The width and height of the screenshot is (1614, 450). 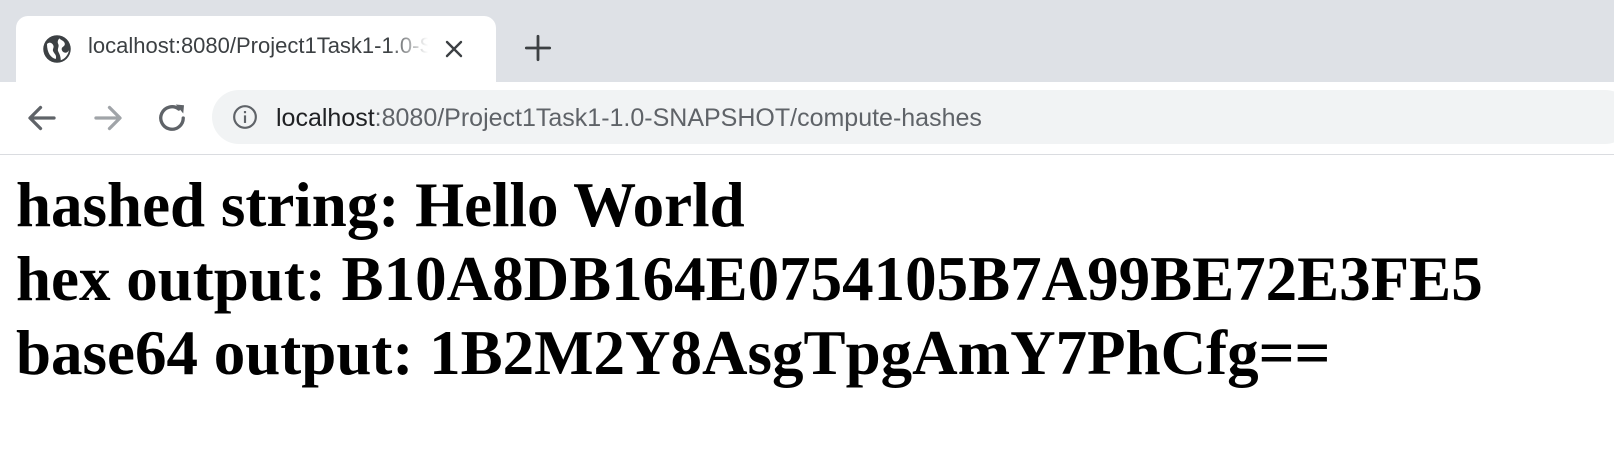 I want to click on reload-icon, so click(x=172, y=118).